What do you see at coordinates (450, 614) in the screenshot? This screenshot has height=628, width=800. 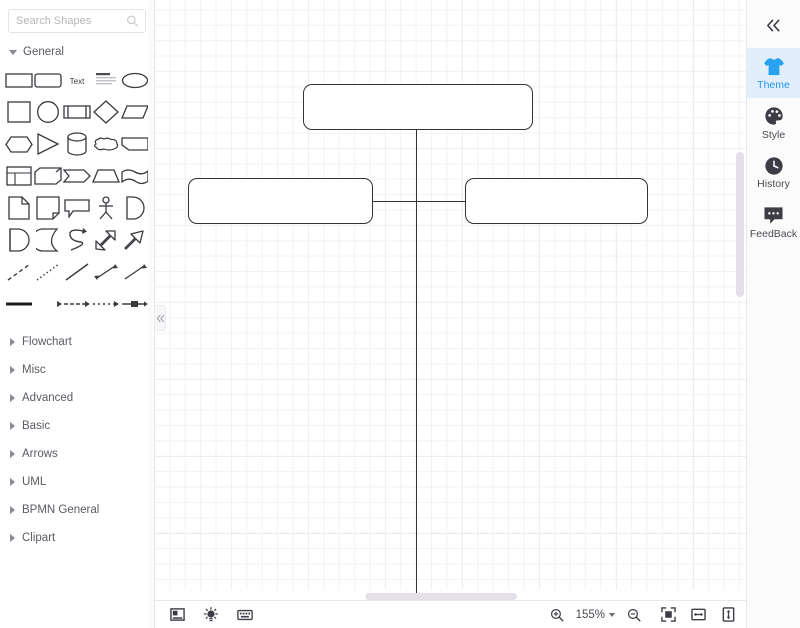 I see `bottom-toolbar: 155%` at bounding box center [450, 614].